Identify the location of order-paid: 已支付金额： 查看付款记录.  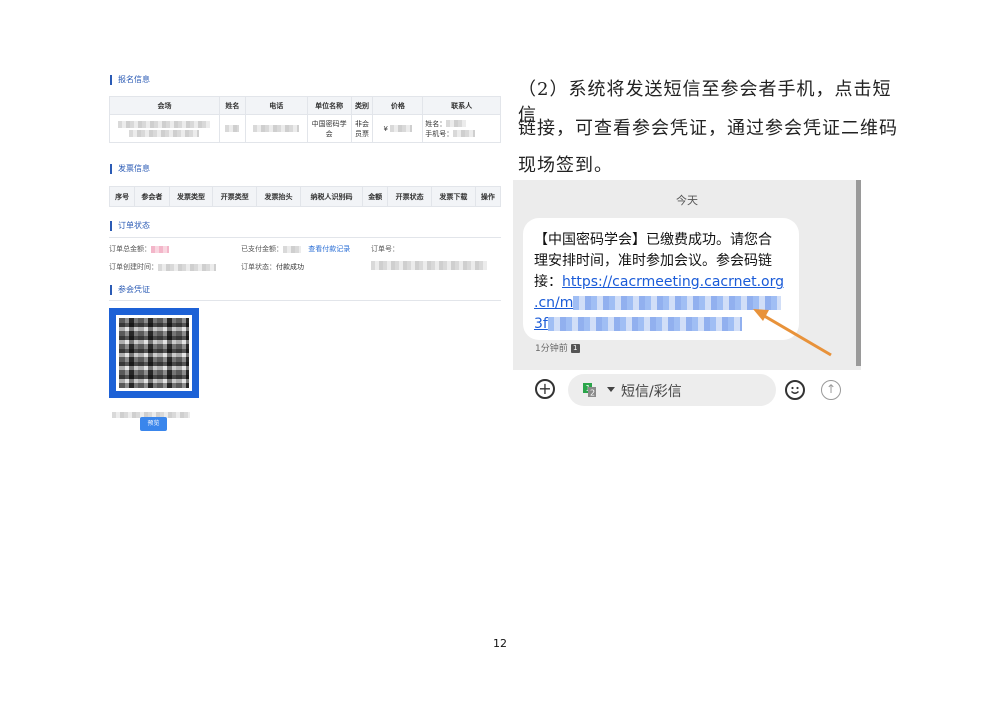
(295, 249).